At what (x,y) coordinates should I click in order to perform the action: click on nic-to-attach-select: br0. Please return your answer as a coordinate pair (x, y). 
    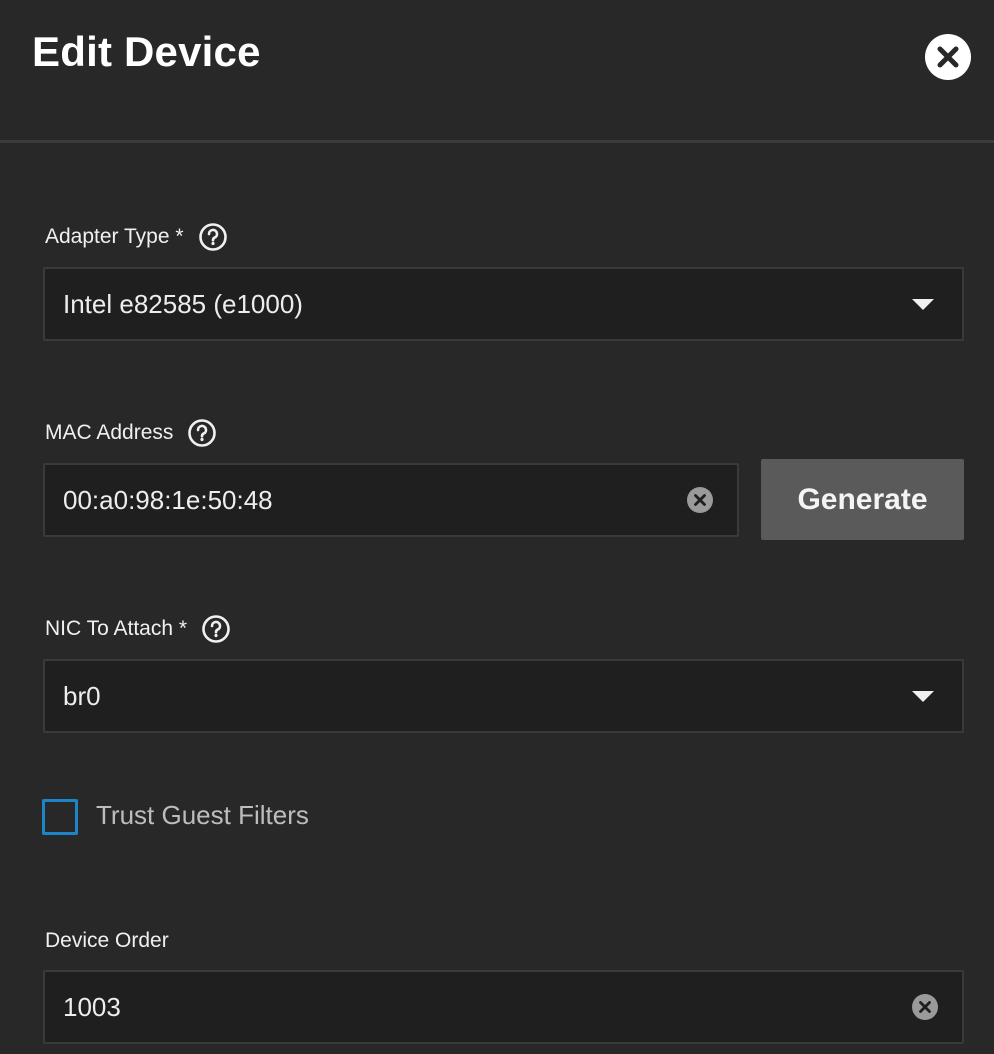
    Looking at the image, I should click on (503, 696).